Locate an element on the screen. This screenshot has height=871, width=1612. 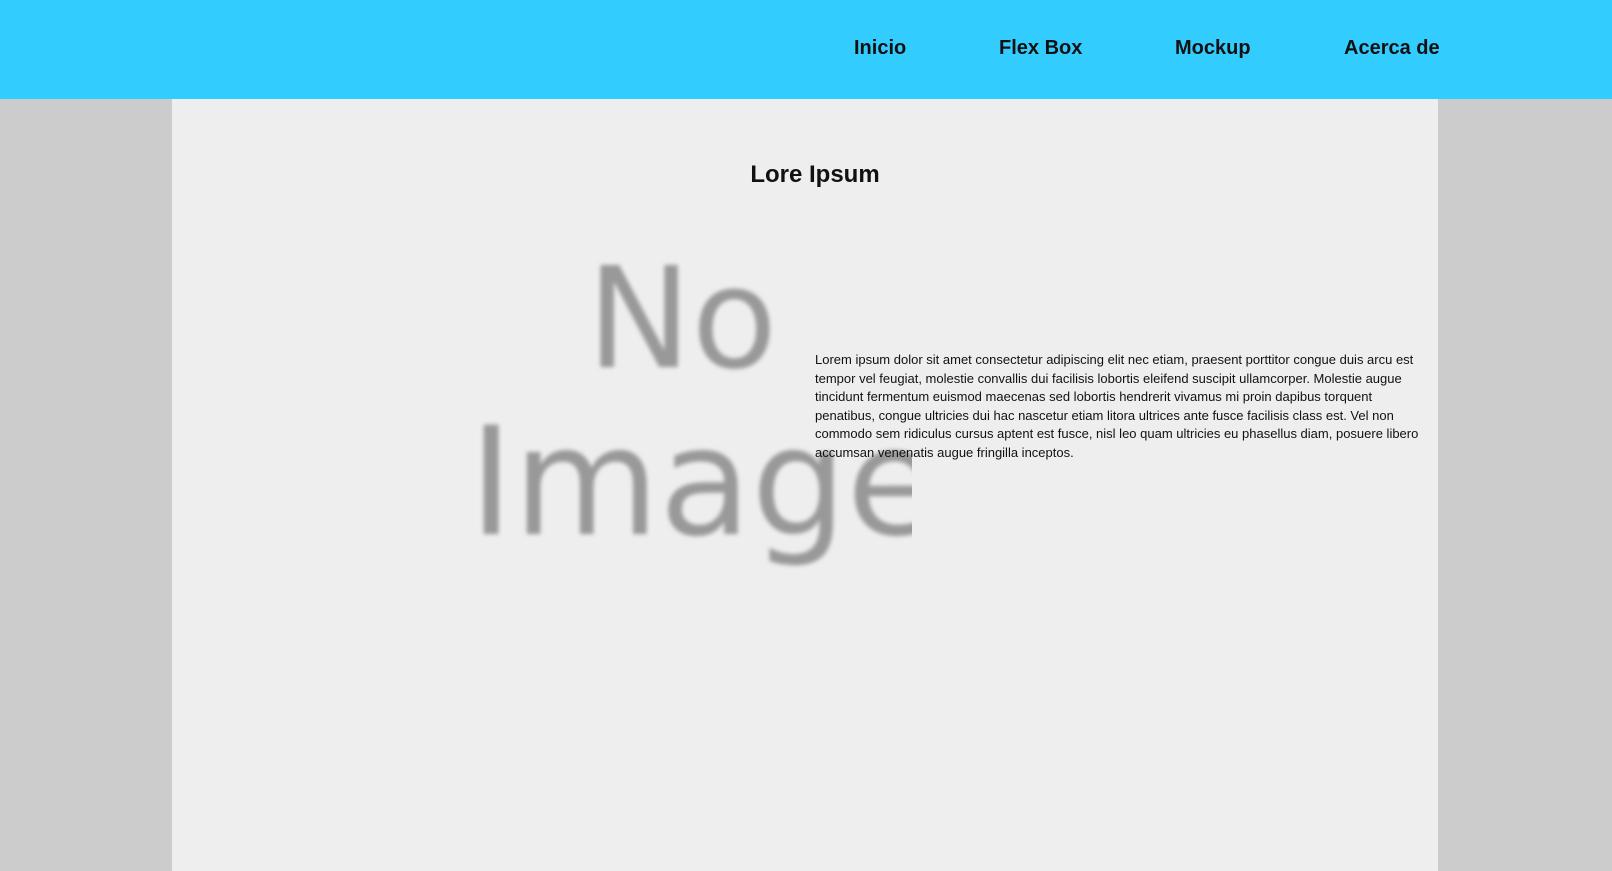
top-navbar: Inicio Flex Box Mockup Acerca de is located at coordinates (806, 49).